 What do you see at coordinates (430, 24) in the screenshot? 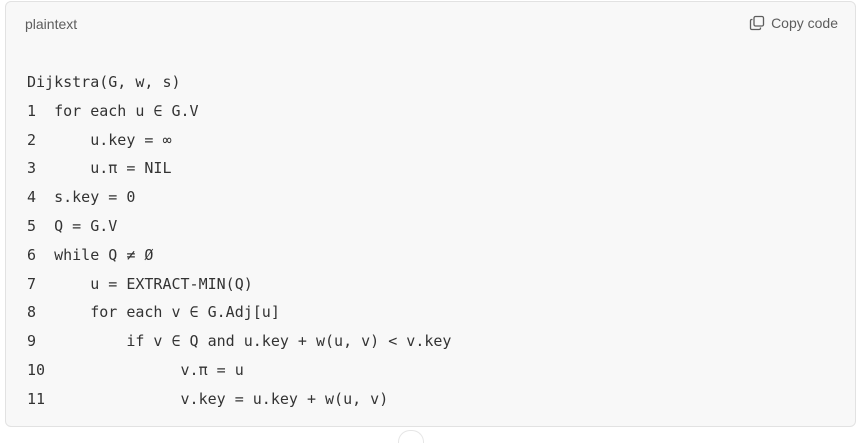
I see `code-block-header: plaintext Copy code` at bounding box center [430, 24].